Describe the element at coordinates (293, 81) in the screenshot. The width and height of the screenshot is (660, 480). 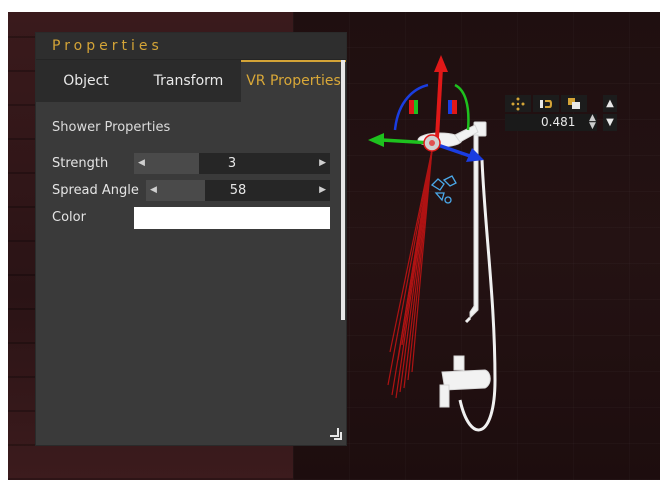
I see `tab-vr-properties: VR Properties` at that location.